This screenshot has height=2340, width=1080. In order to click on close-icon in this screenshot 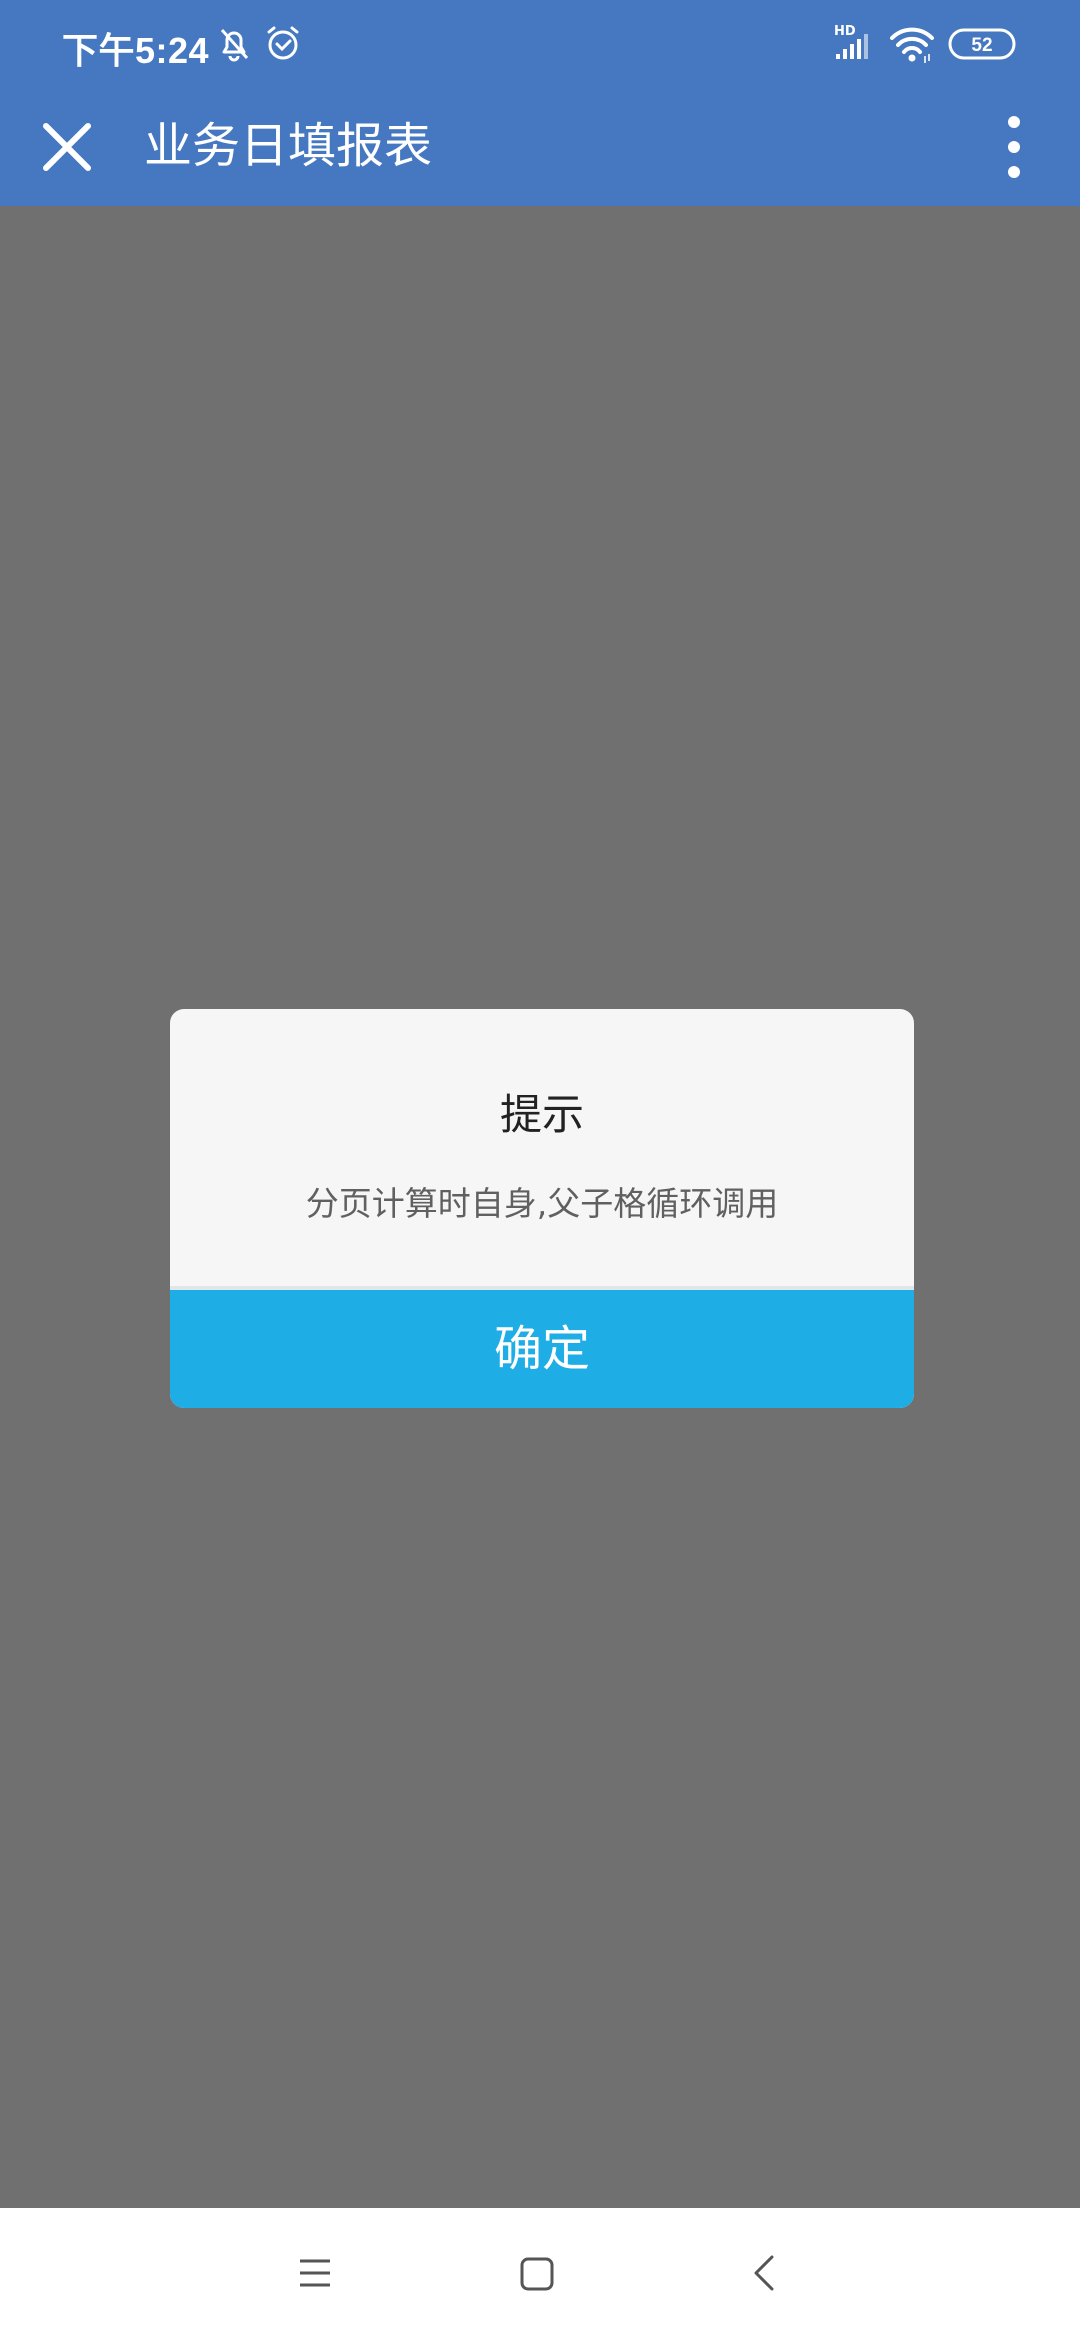, I will do `click(67, 147)`.